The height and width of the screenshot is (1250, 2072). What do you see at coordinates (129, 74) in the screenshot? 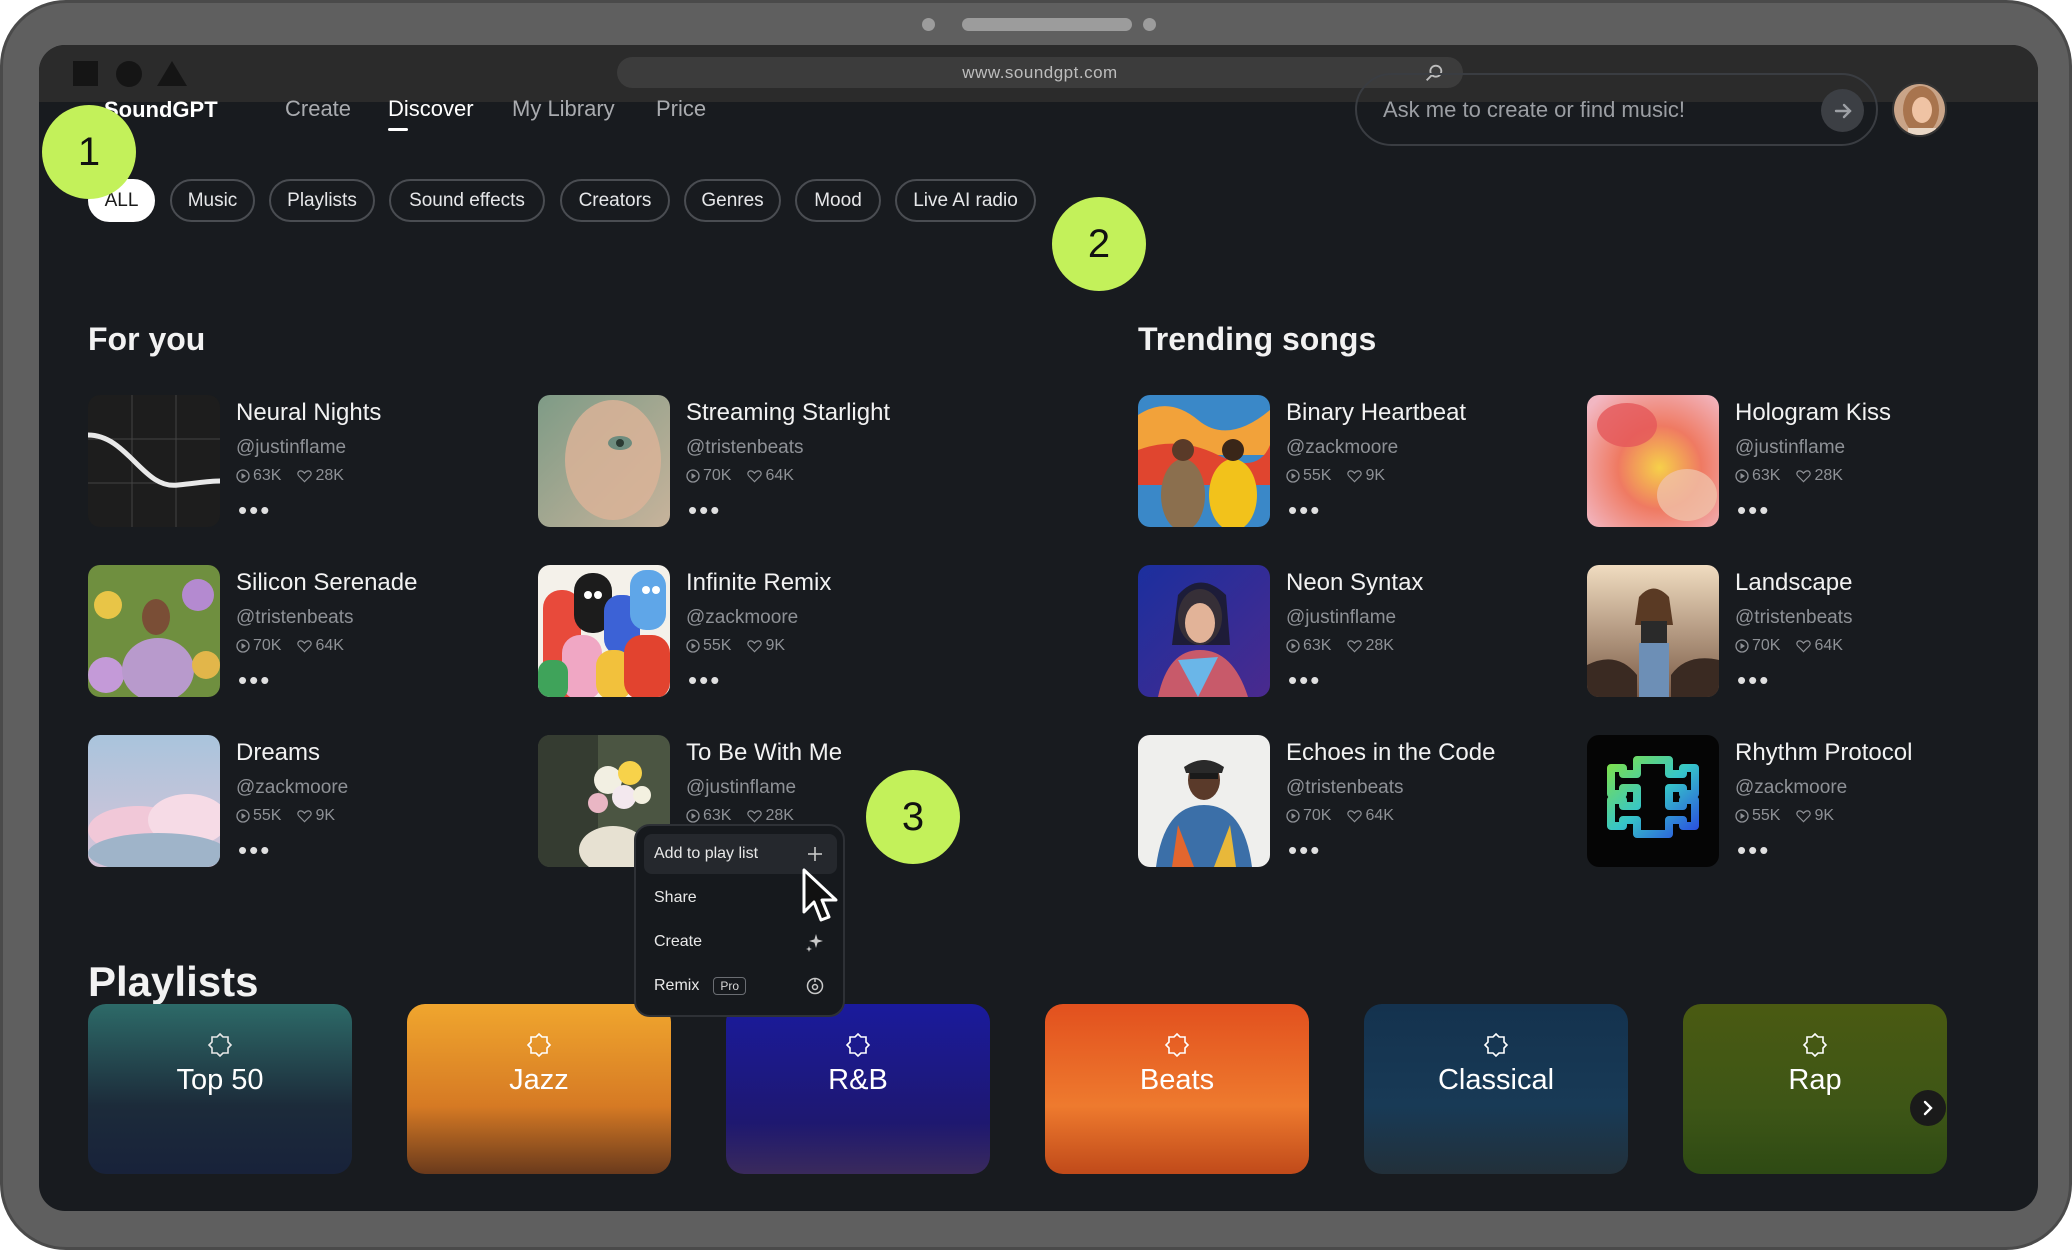
I see `window-circle-icon` at bounding box center [129, 74].